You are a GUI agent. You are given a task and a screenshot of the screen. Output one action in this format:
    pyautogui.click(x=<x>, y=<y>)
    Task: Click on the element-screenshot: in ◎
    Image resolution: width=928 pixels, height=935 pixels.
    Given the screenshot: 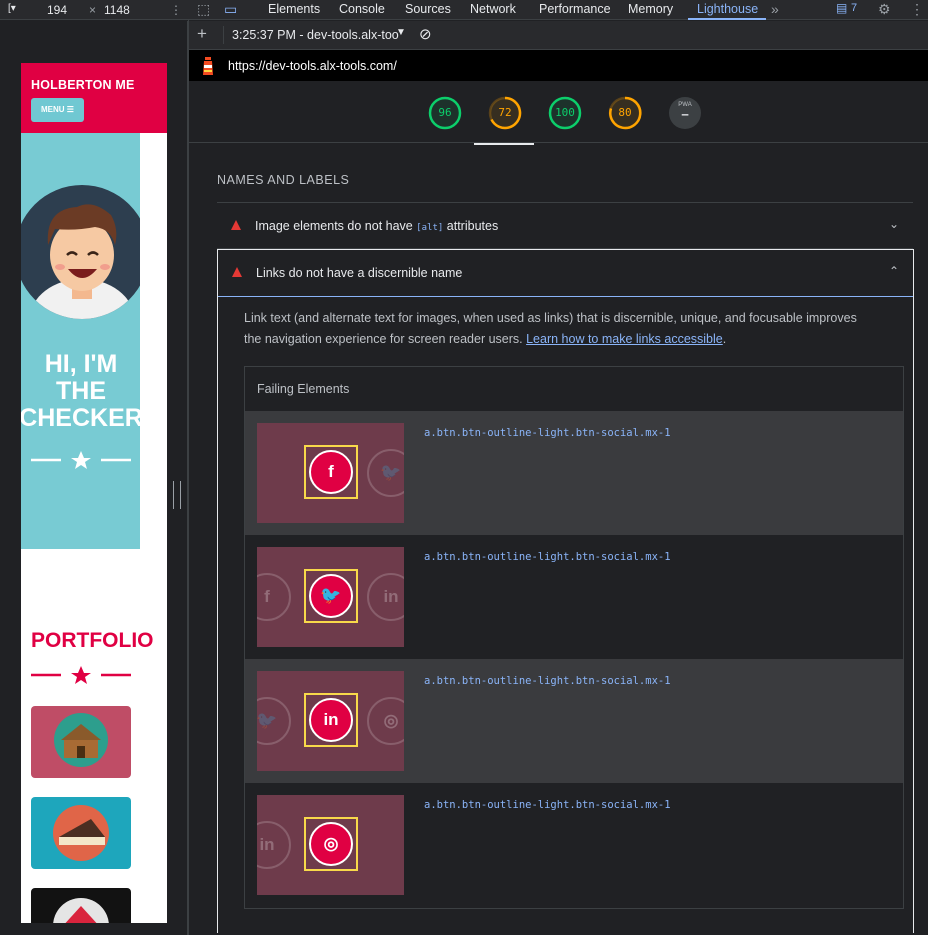 What is the action you would take?
    pyautogui.click(x=330, y=845)
    